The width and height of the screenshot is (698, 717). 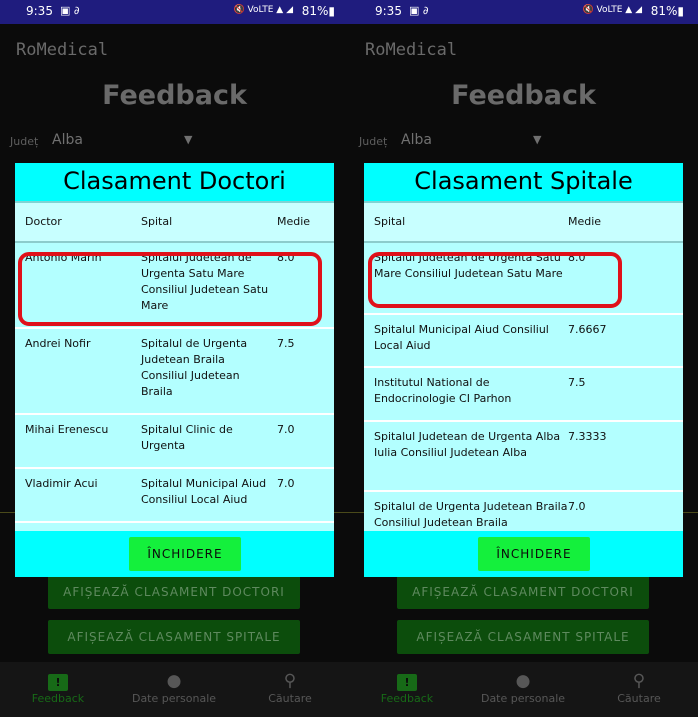 What do you see at coordinates (67, 429) in the screenshot?
I see `doctor-name: Mihai Erenescu` at bounding box center [67, 429].